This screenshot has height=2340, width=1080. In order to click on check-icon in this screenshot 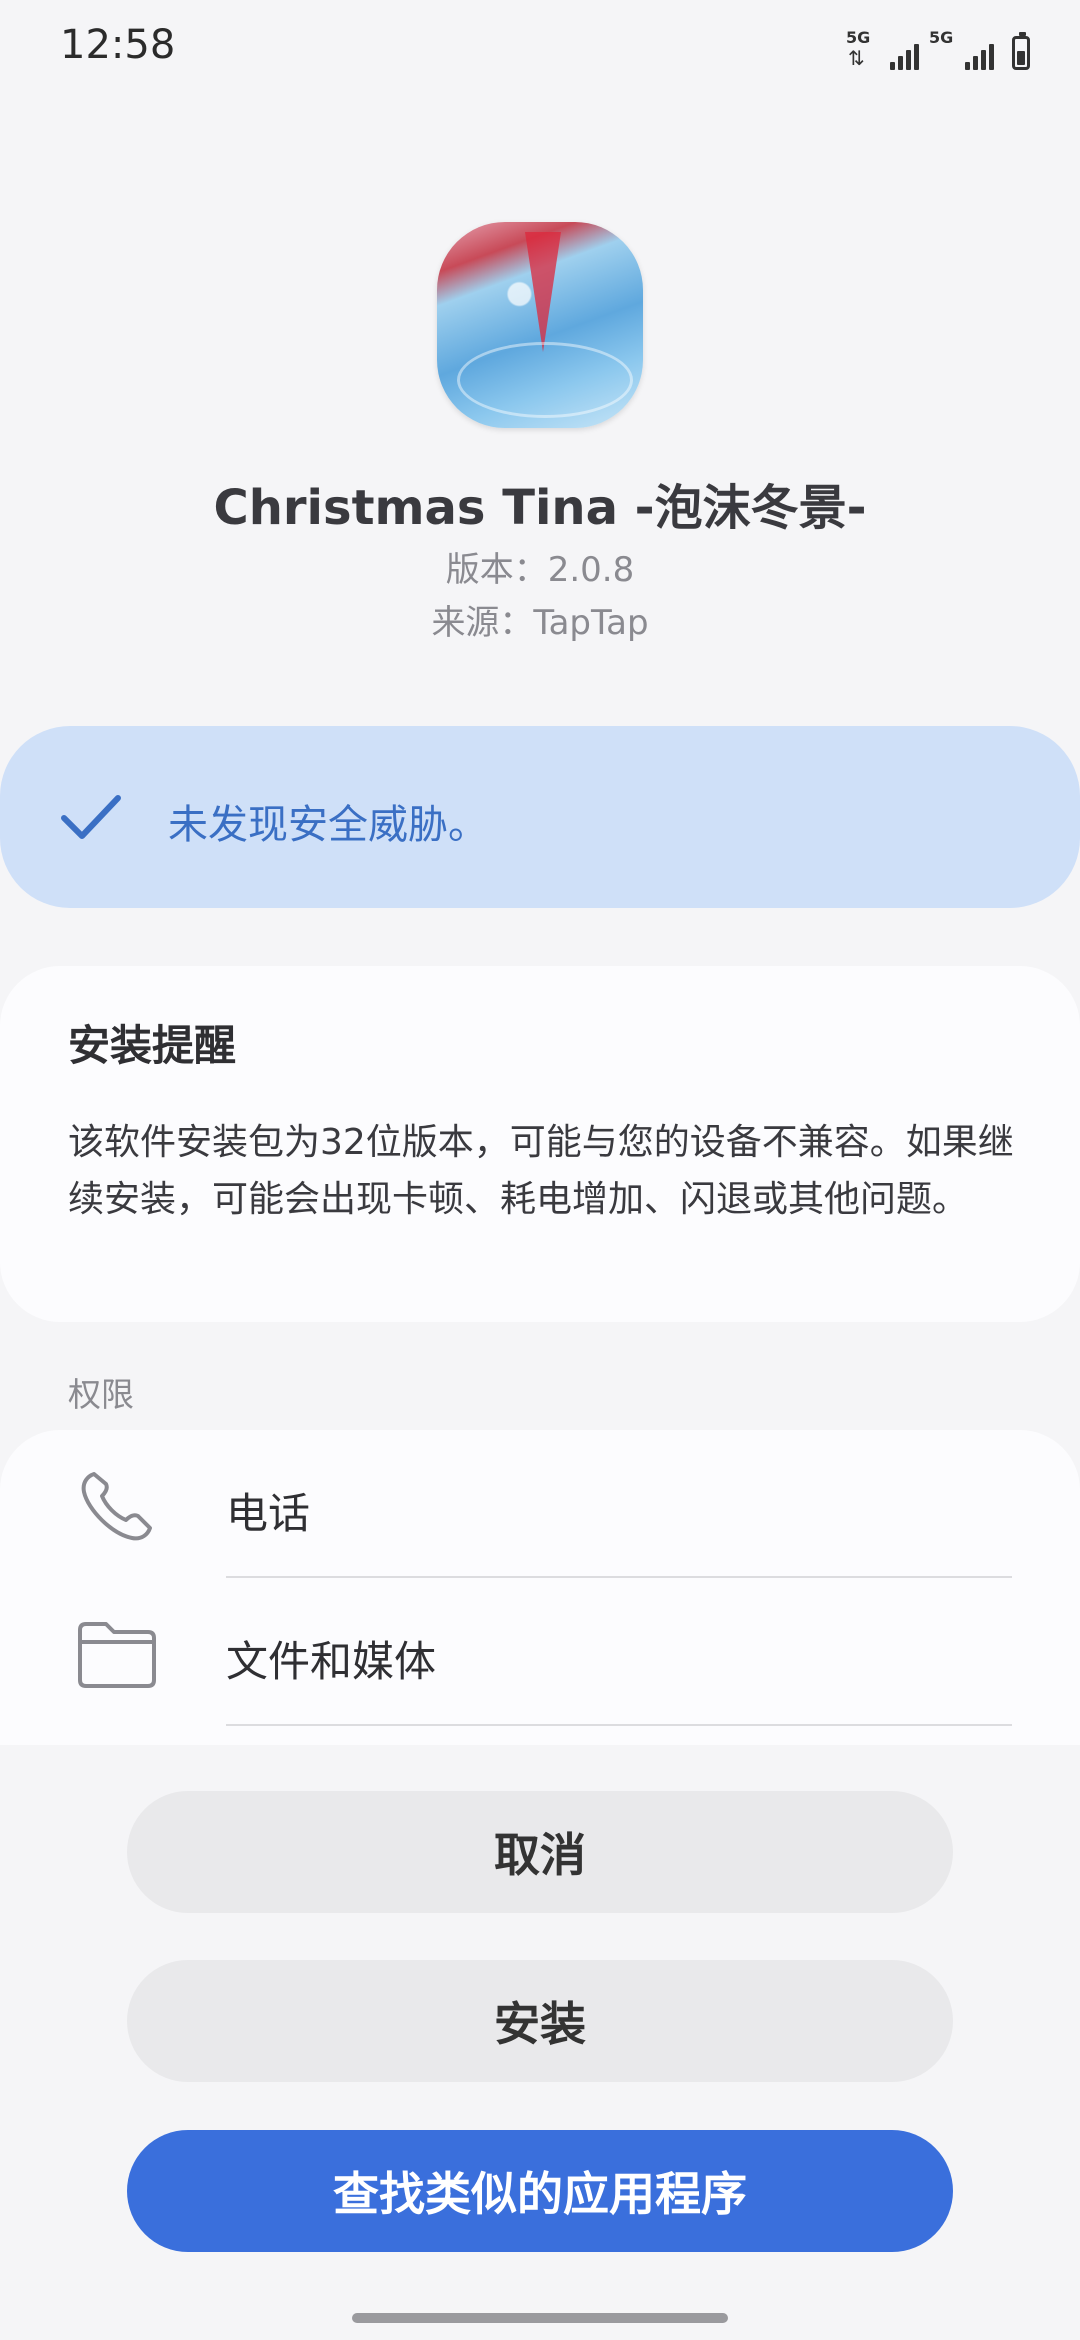, I will do `click(91, 817)`.